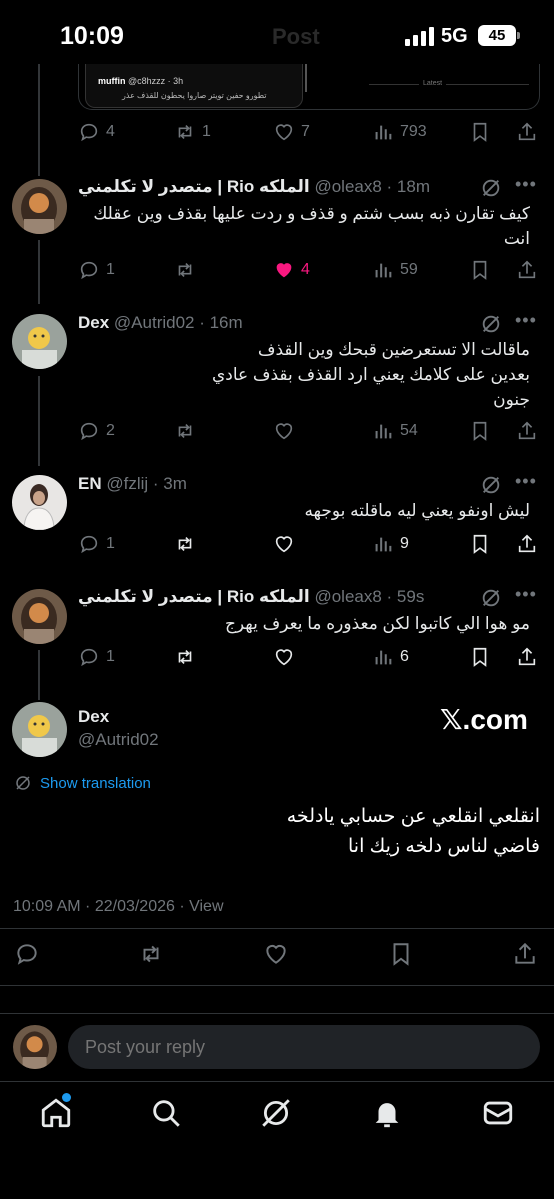  I want to click on network-label: 5G, so click(454, 36).